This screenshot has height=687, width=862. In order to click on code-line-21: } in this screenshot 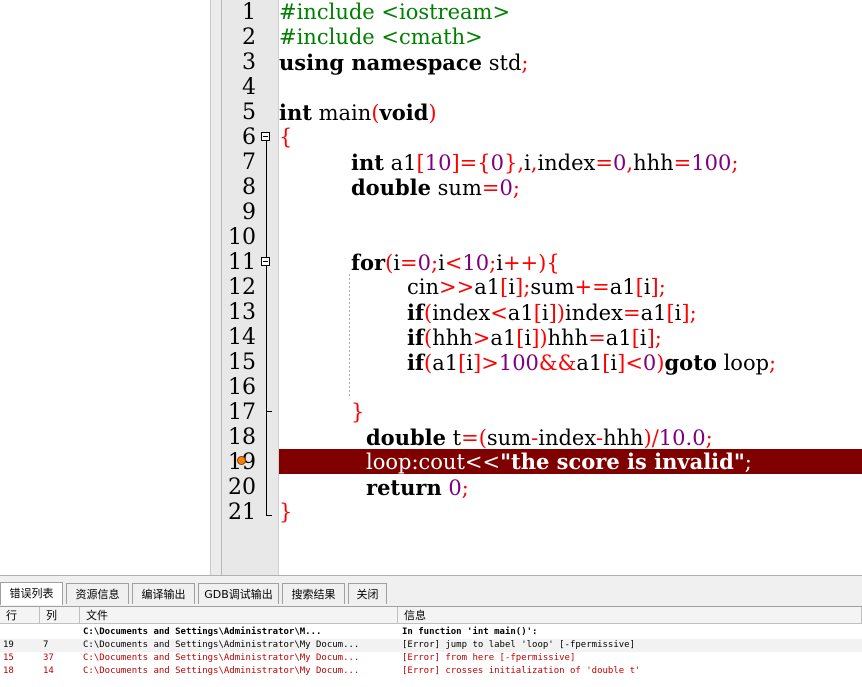, I will do `click(286, 512)`.